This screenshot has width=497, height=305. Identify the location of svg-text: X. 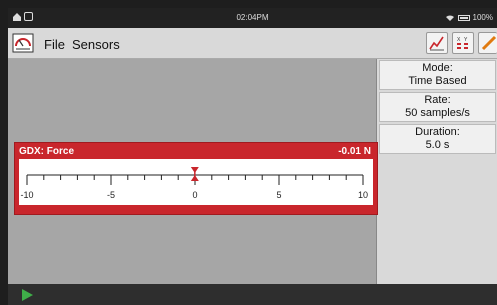
(459, 40).